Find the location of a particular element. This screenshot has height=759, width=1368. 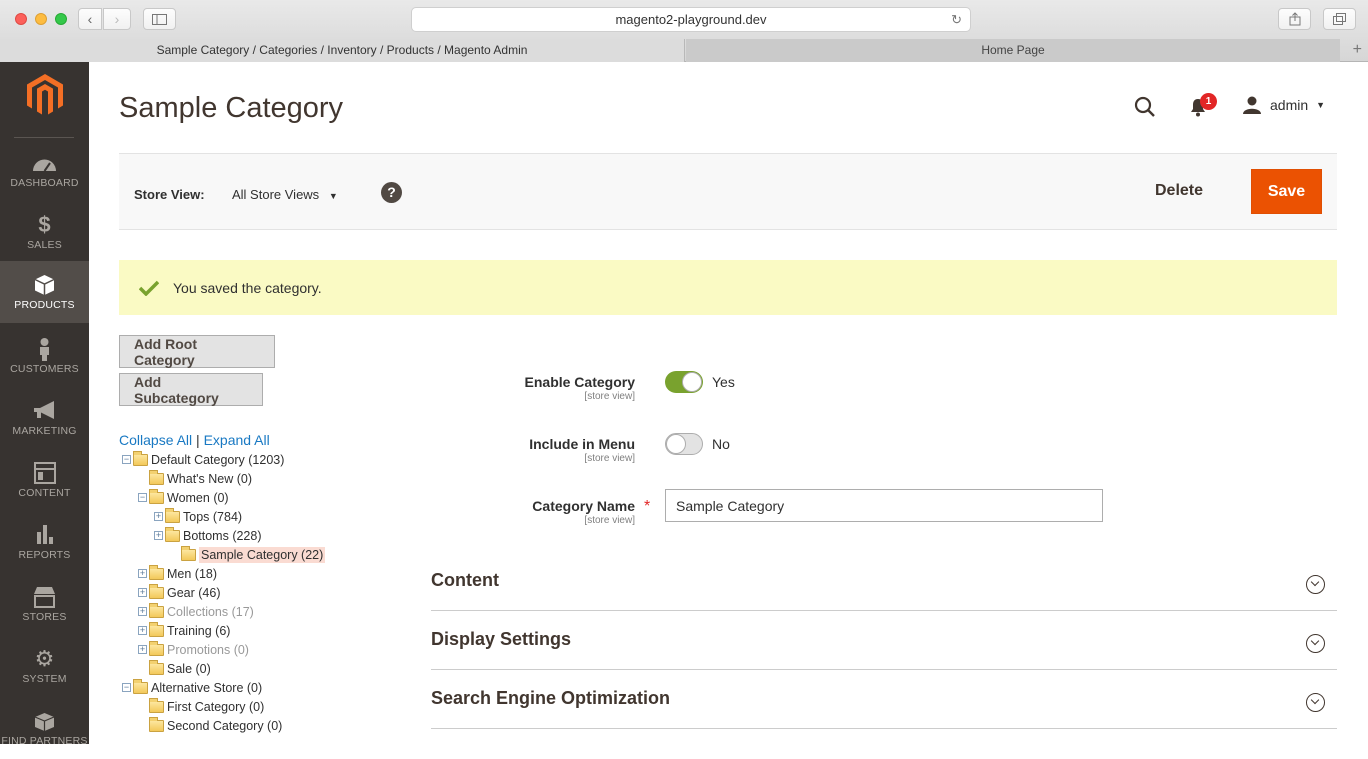

category-name-input is located at coordinates (884, 505).